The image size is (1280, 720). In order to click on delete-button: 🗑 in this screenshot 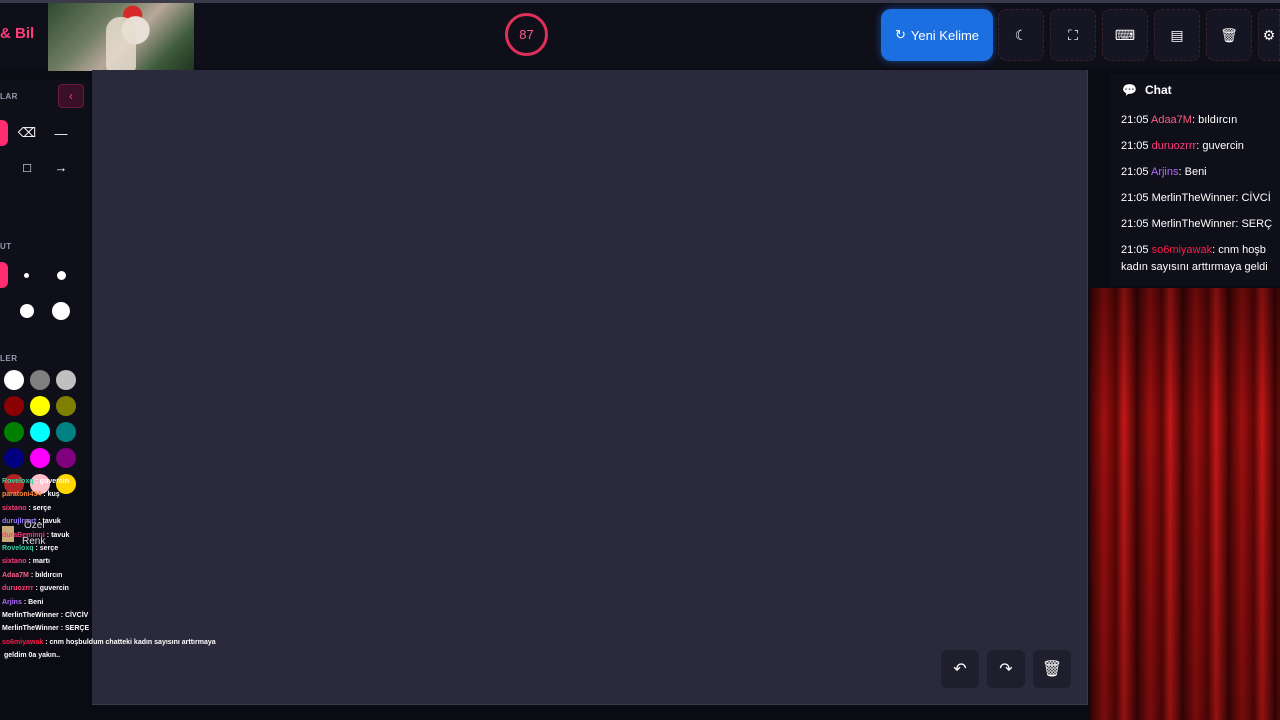, I will do `click(1229, 35)`.